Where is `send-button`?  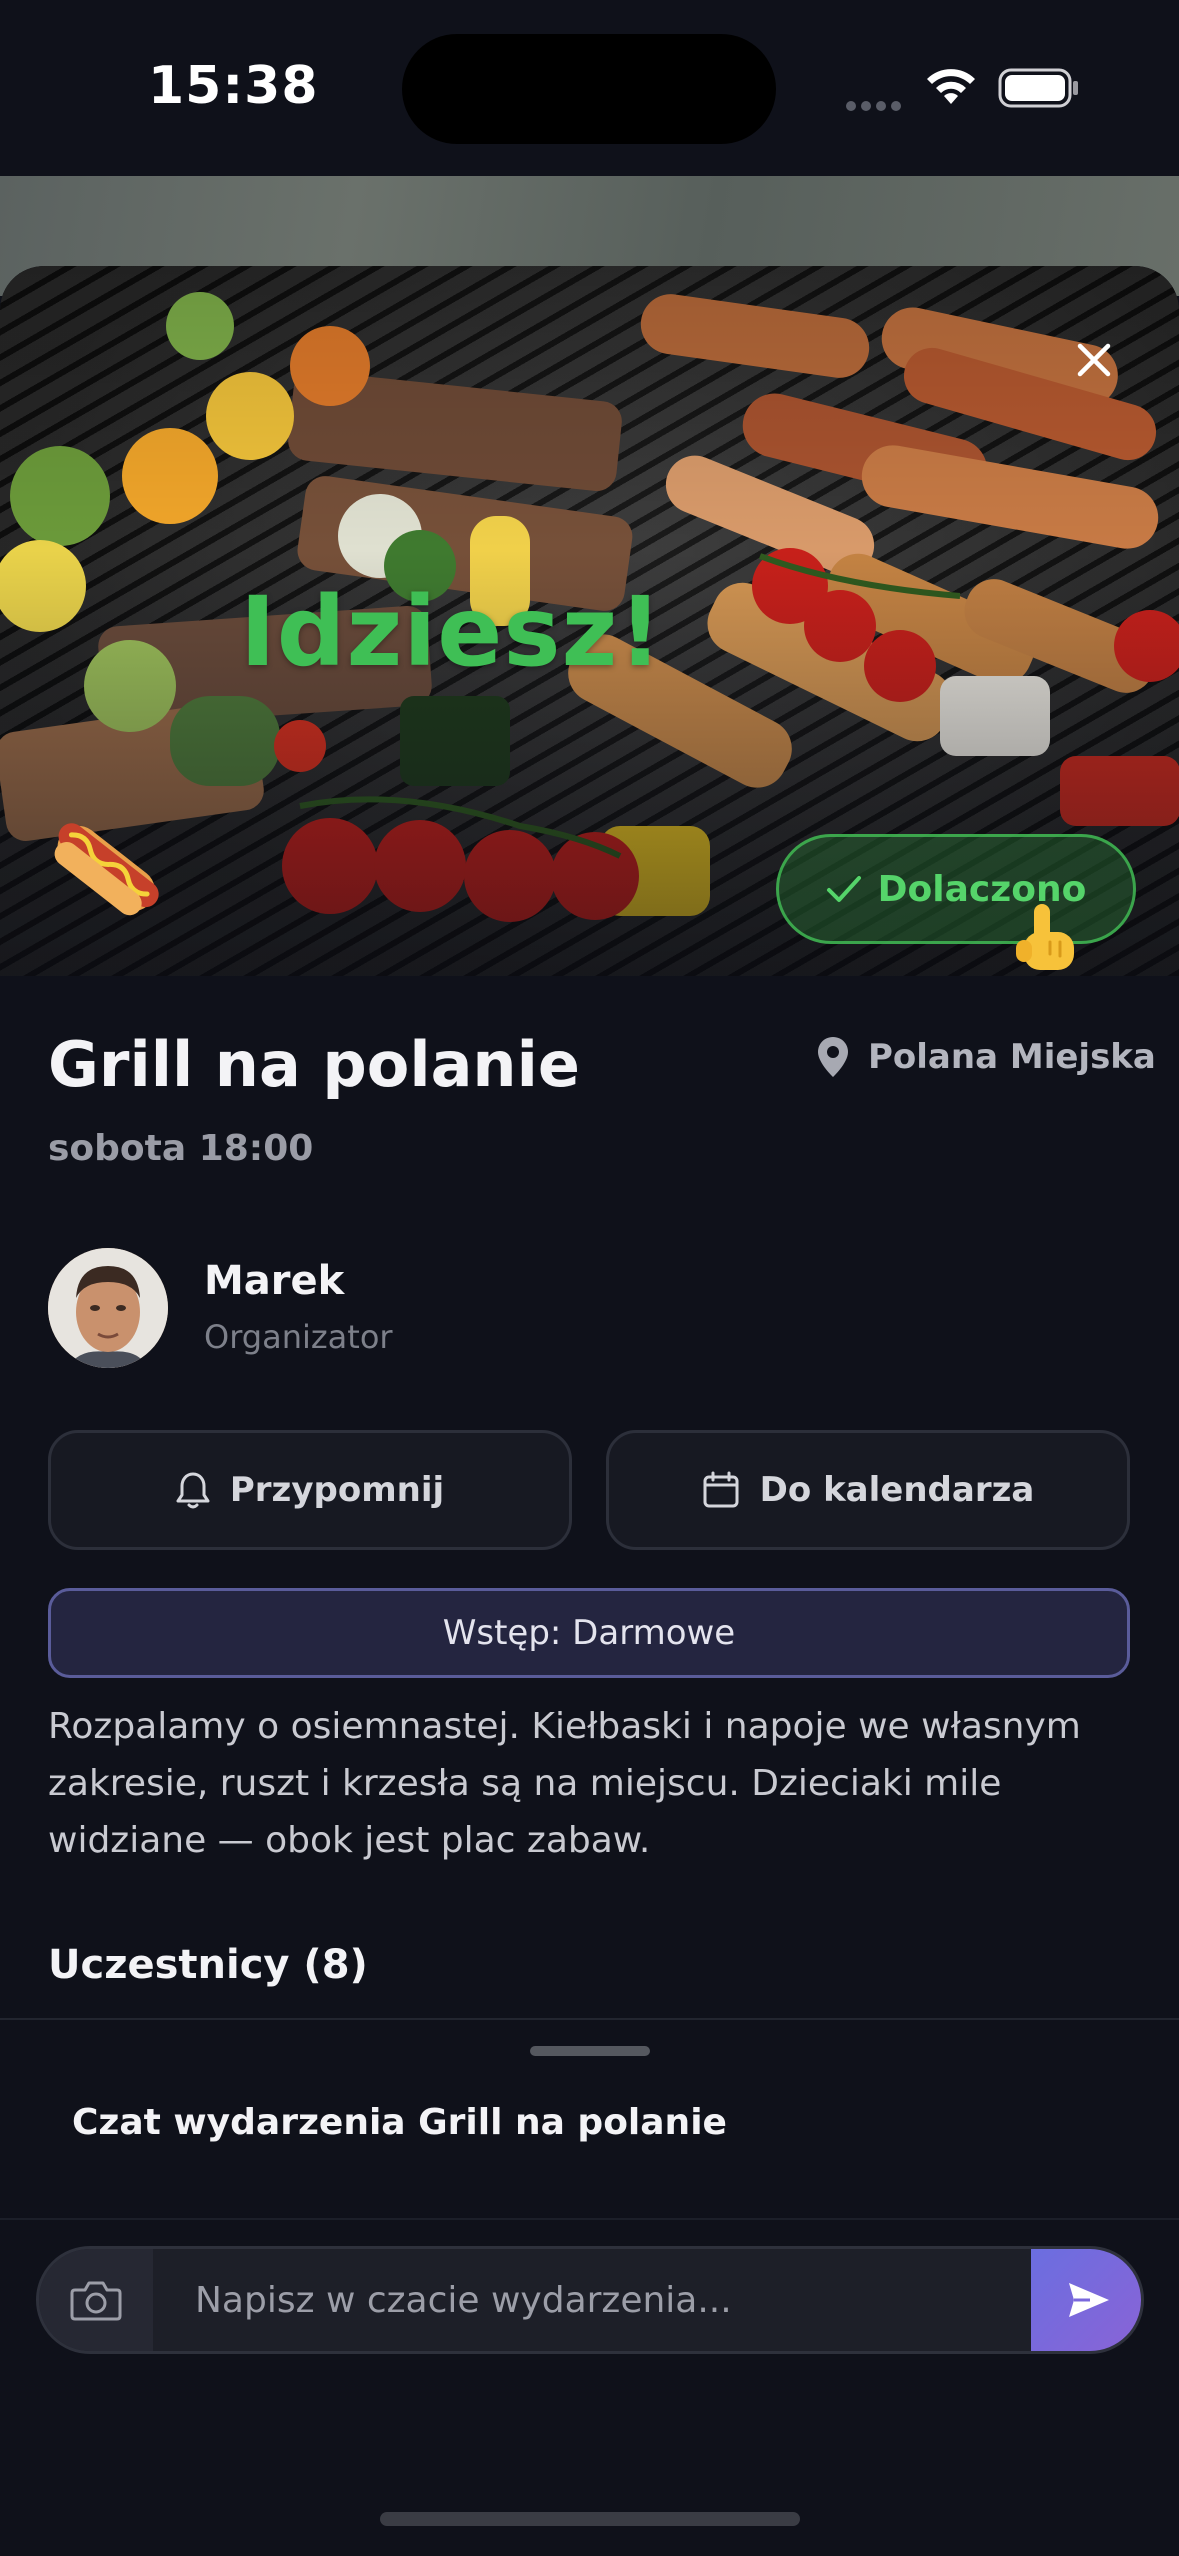 send-button is located at coordinates (1086, 2300).